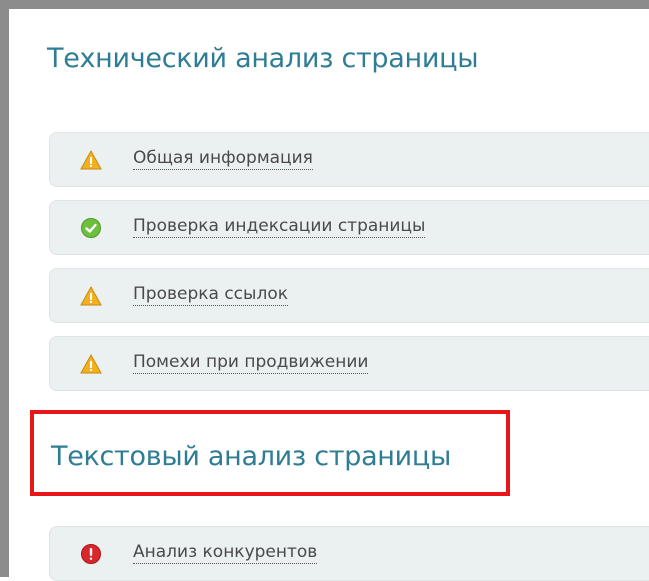 This screenshot has width=649, height=581. Describe the element at coordinates (349, 295) in the screenshot. I see `list-item-links-check: Проверка ссылок` at that location.